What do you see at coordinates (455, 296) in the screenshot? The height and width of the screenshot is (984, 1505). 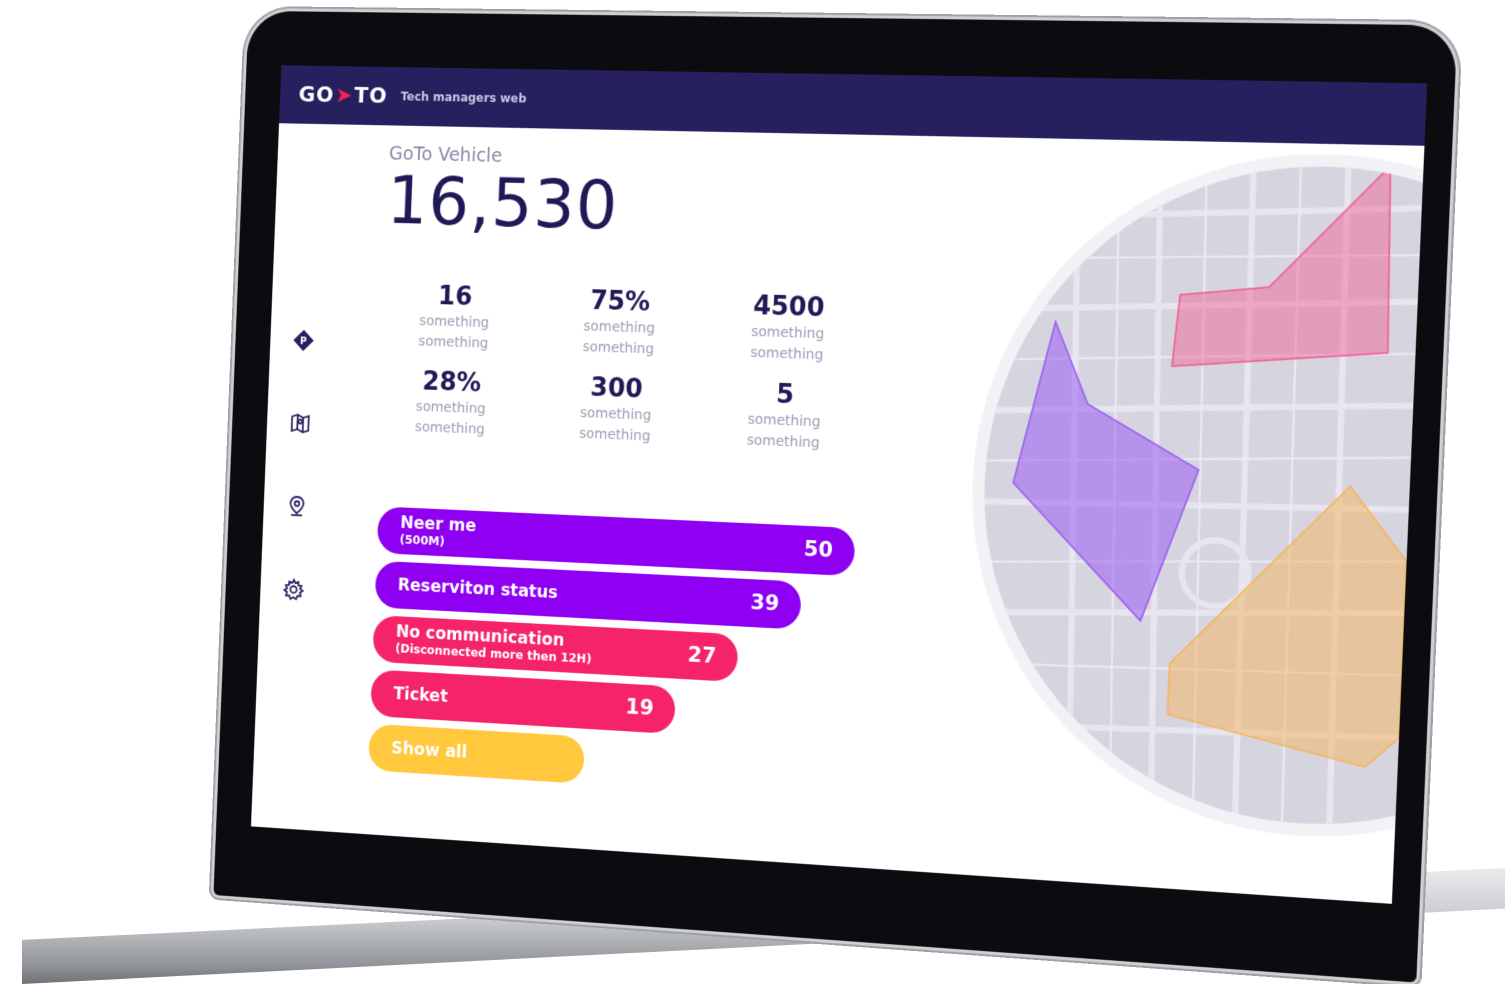 I see `stat-value: 16` at bounding box center [455, 296].